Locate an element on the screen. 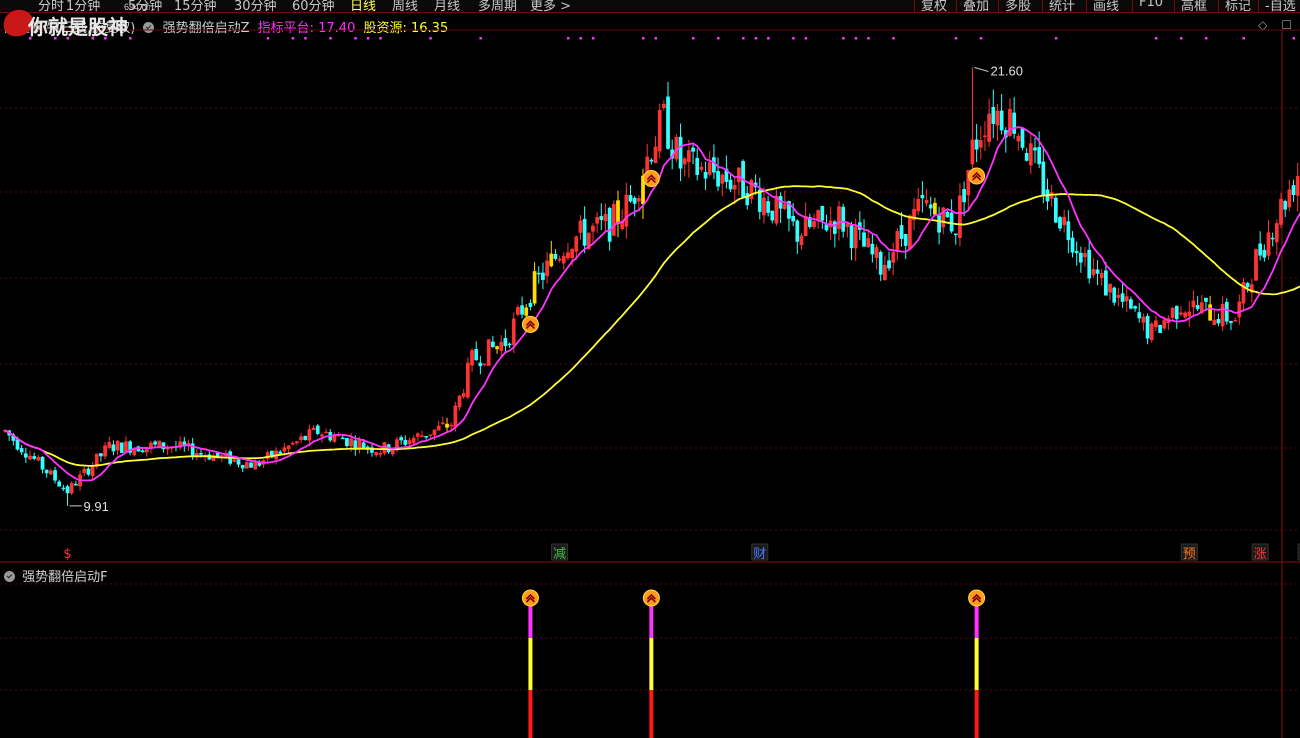 The height and width of the screenshot is (738, 1300). watermark-site: 694.cn is located at coordinates (137, 7).